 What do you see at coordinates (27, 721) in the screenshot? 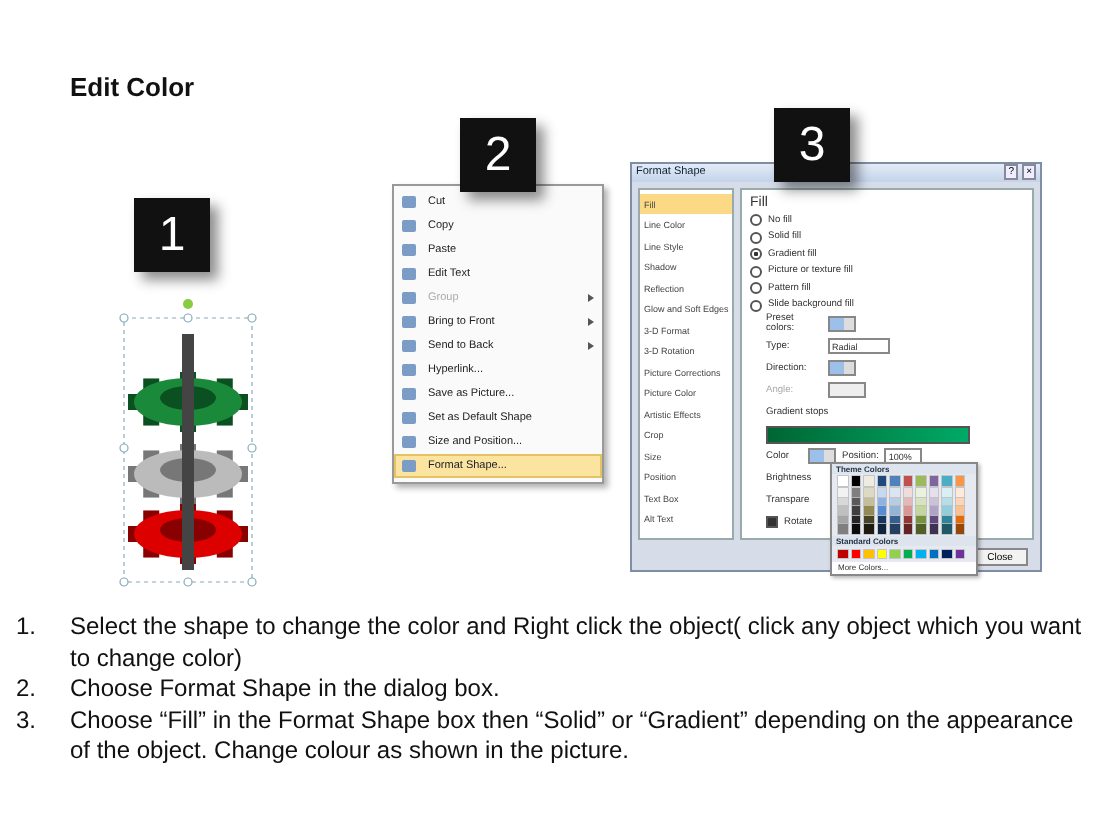
I see `step-number-label: 3.` at bounding box center [27, 721].